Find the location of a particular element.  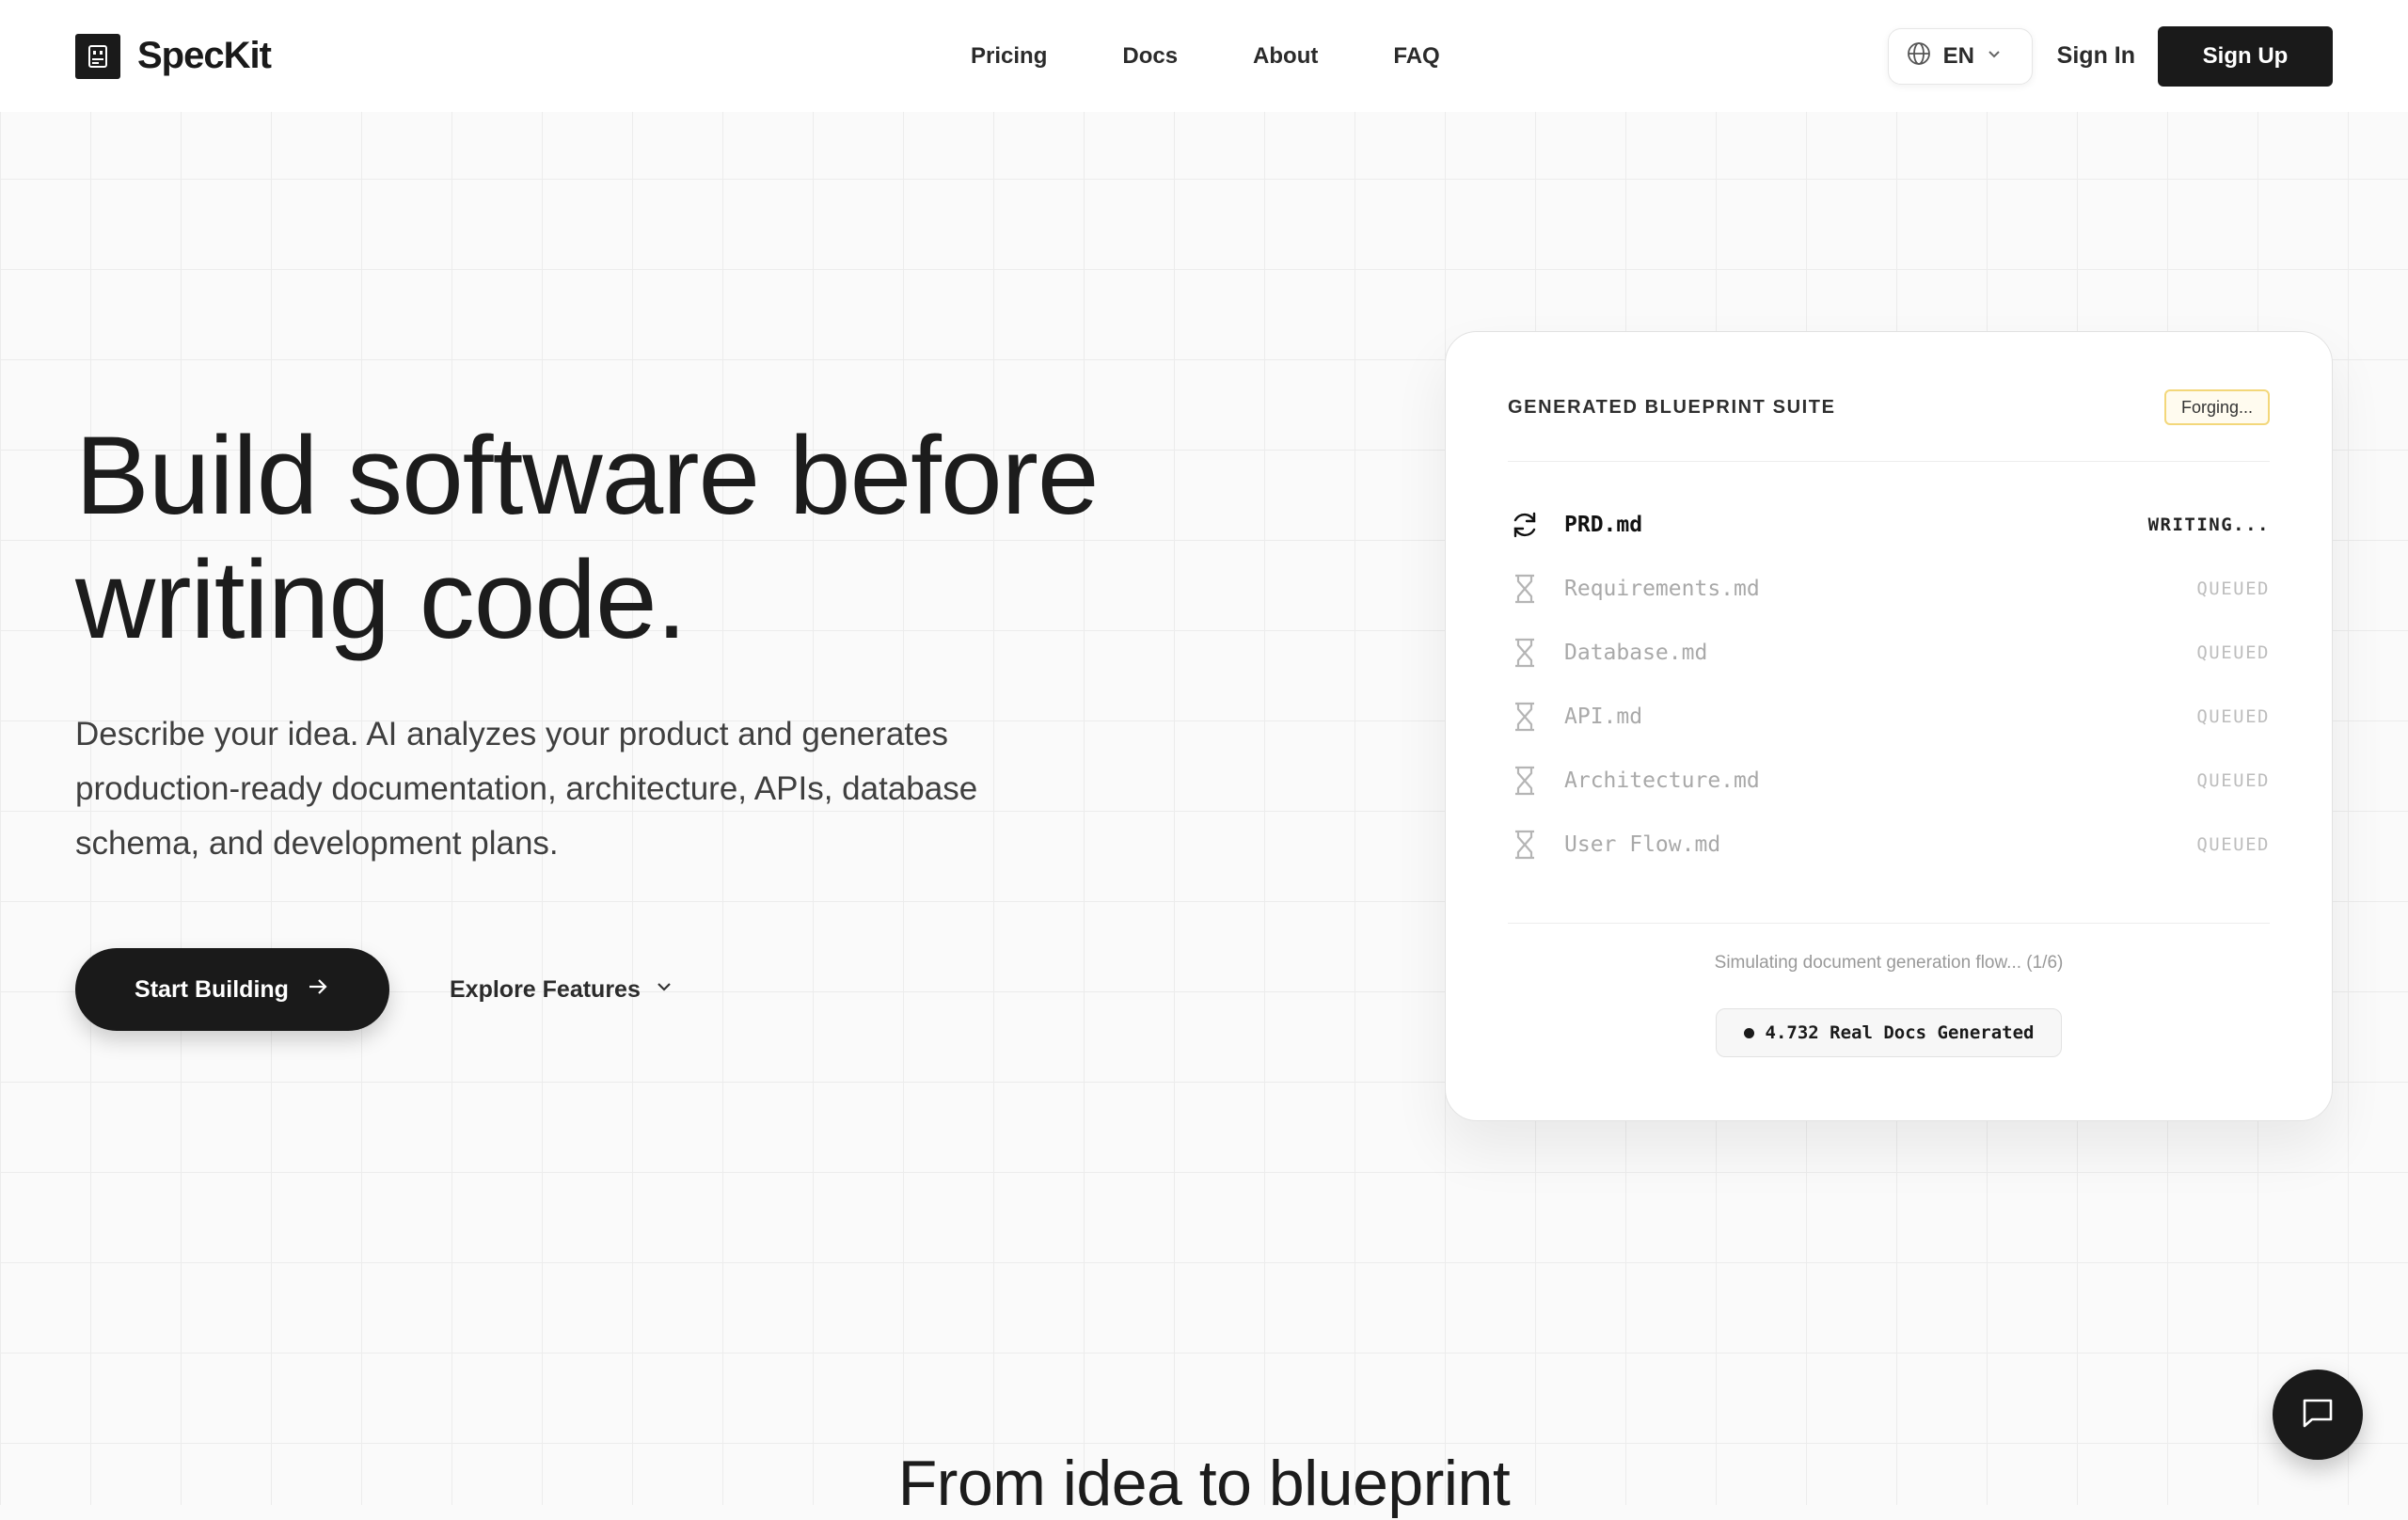

doc-row-user-flow: User Flow.md QUEUED is located at coordinates (1889, 845).